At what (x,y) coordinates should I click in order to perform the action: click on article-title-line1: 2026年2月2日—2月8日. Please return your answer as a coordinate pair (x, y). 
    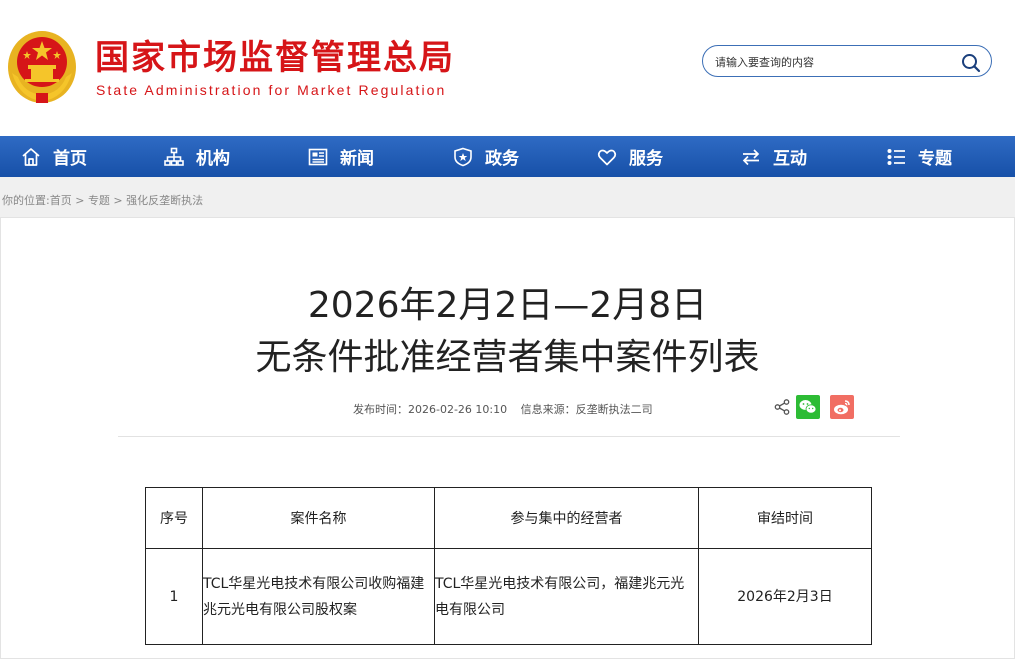
    Looking at the image, I should click on (507, 305).